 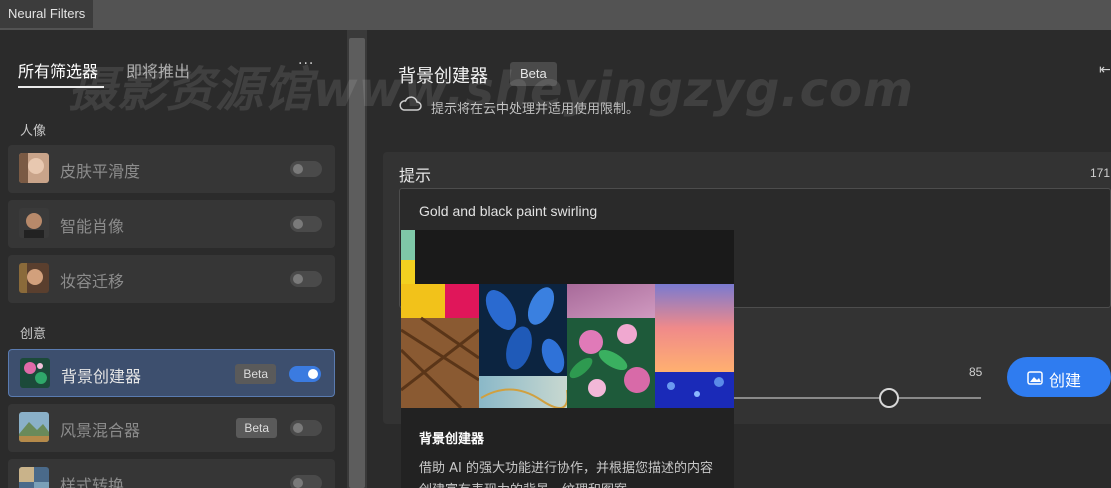 What do you see at coordinates (491, 90) in the screenshot?
I see `watermark: 摄影资源馆www.sheyingzyg.com` at bounding box center [491, 90].